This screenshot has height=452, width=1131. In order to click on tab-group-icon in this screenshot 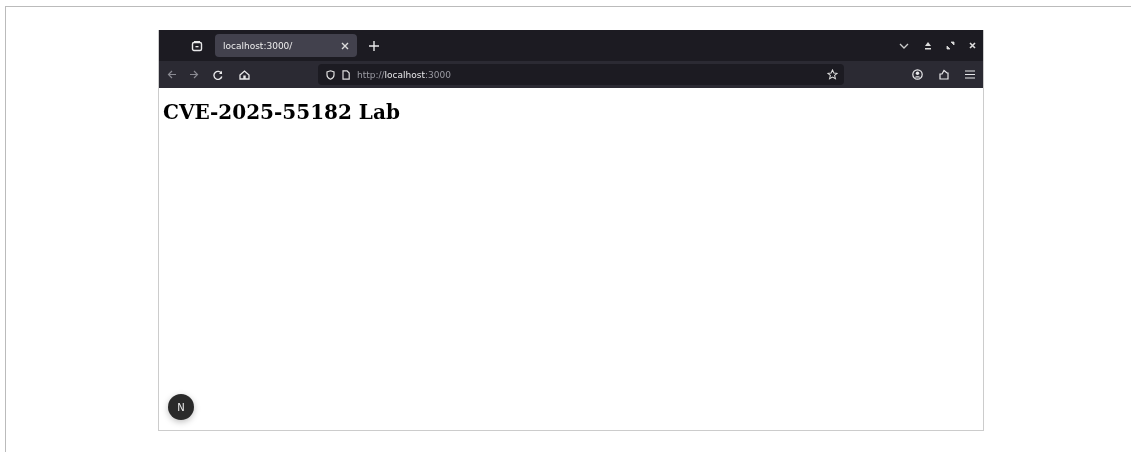, I will do `click(197, 45)`.